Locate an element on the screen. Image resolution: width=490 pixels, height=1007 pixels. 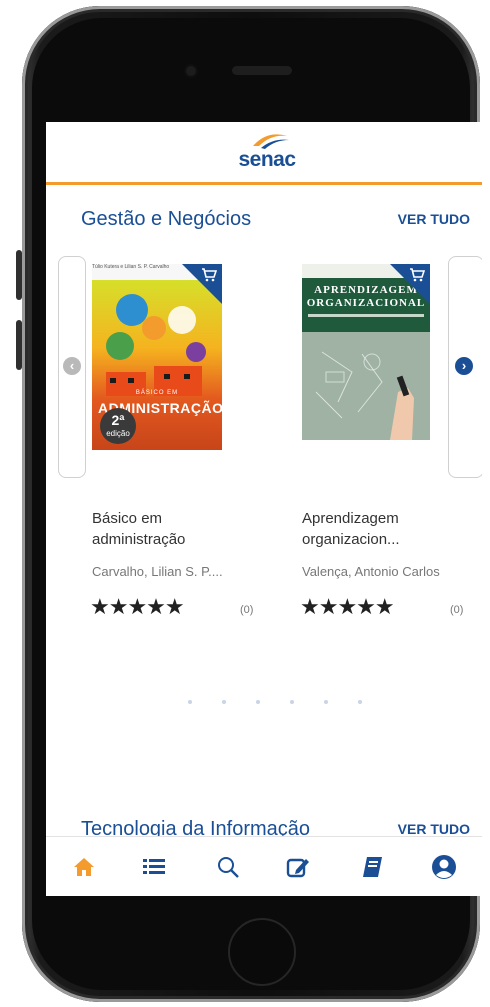
search-icon is located at coordinates (228, 867).